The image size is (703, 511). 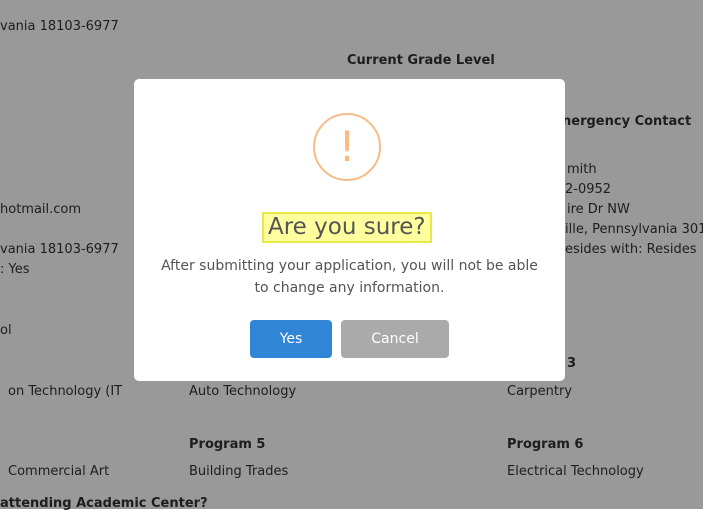 I want to click on yes-button: Yes, so click(x=291, y=339).